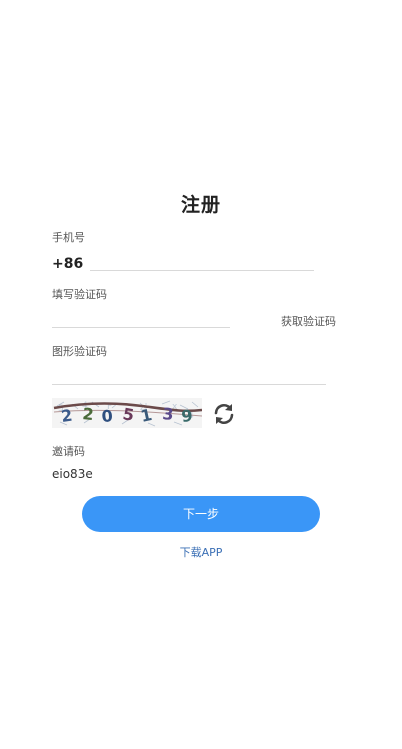 This screenshot has width=402, height=749. I want to click on captcha-char: 0, so click(107, 416).